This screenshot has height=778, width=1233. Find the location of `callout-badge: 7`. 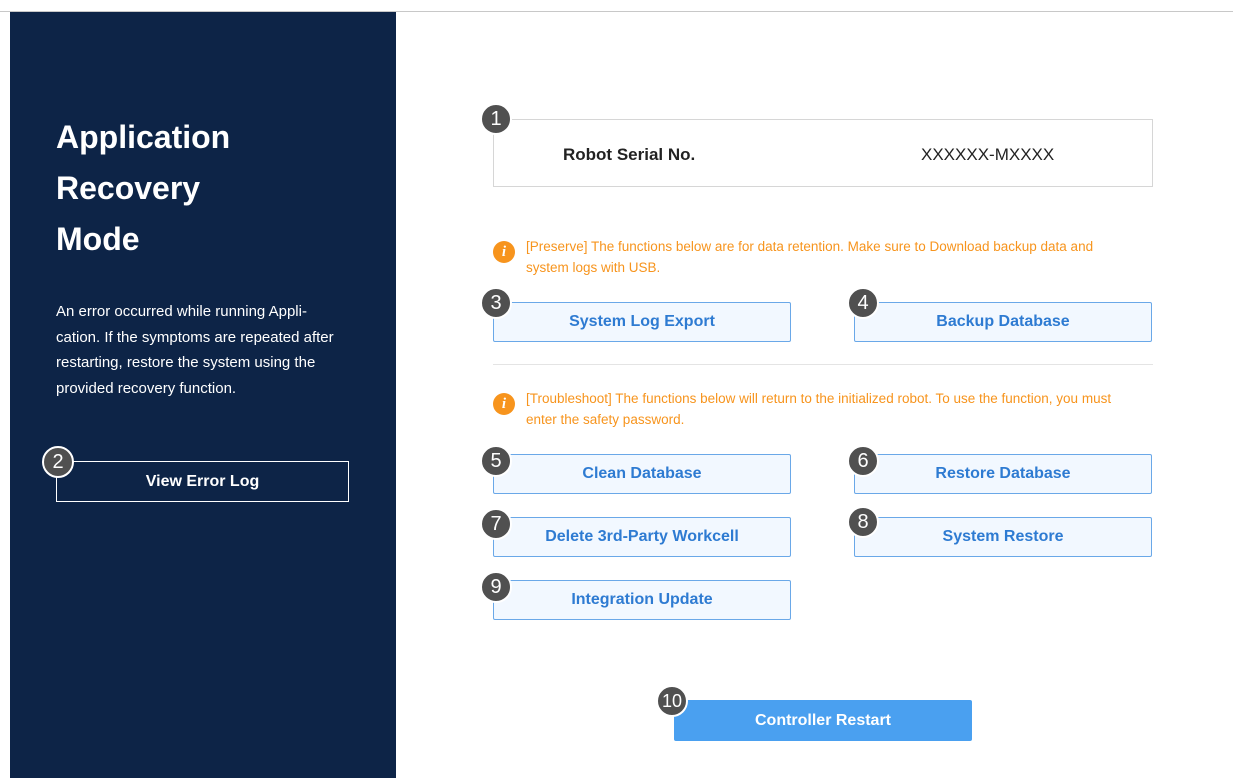

callout-badge: 7 is located at coordinates (496, 524).